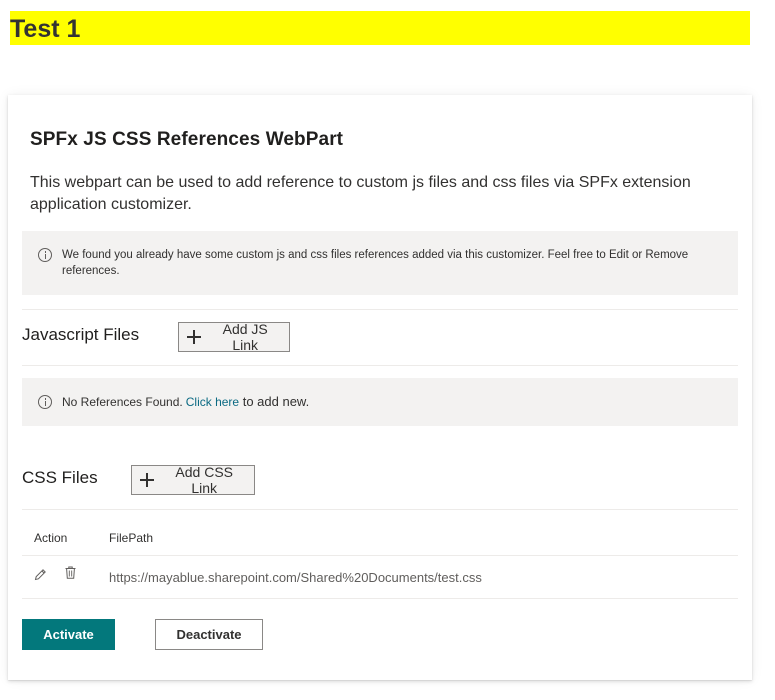  What do you see at coordinates (81, 334) in the screenshot?
I see `js-files-label: Javascript Files` at bounding box center [81, 334].